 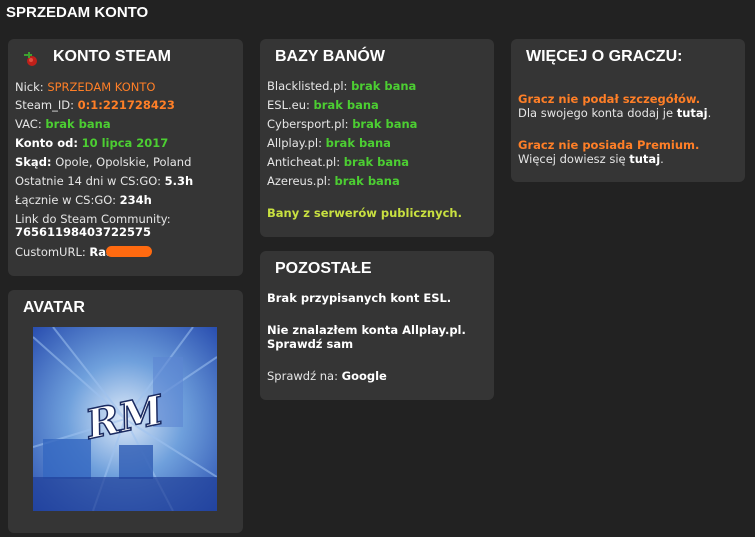 What do you see at coordinates (83, 232) in the screenshot?
I see `community-link: 76561198403722575` at bounding box center [83, 232].